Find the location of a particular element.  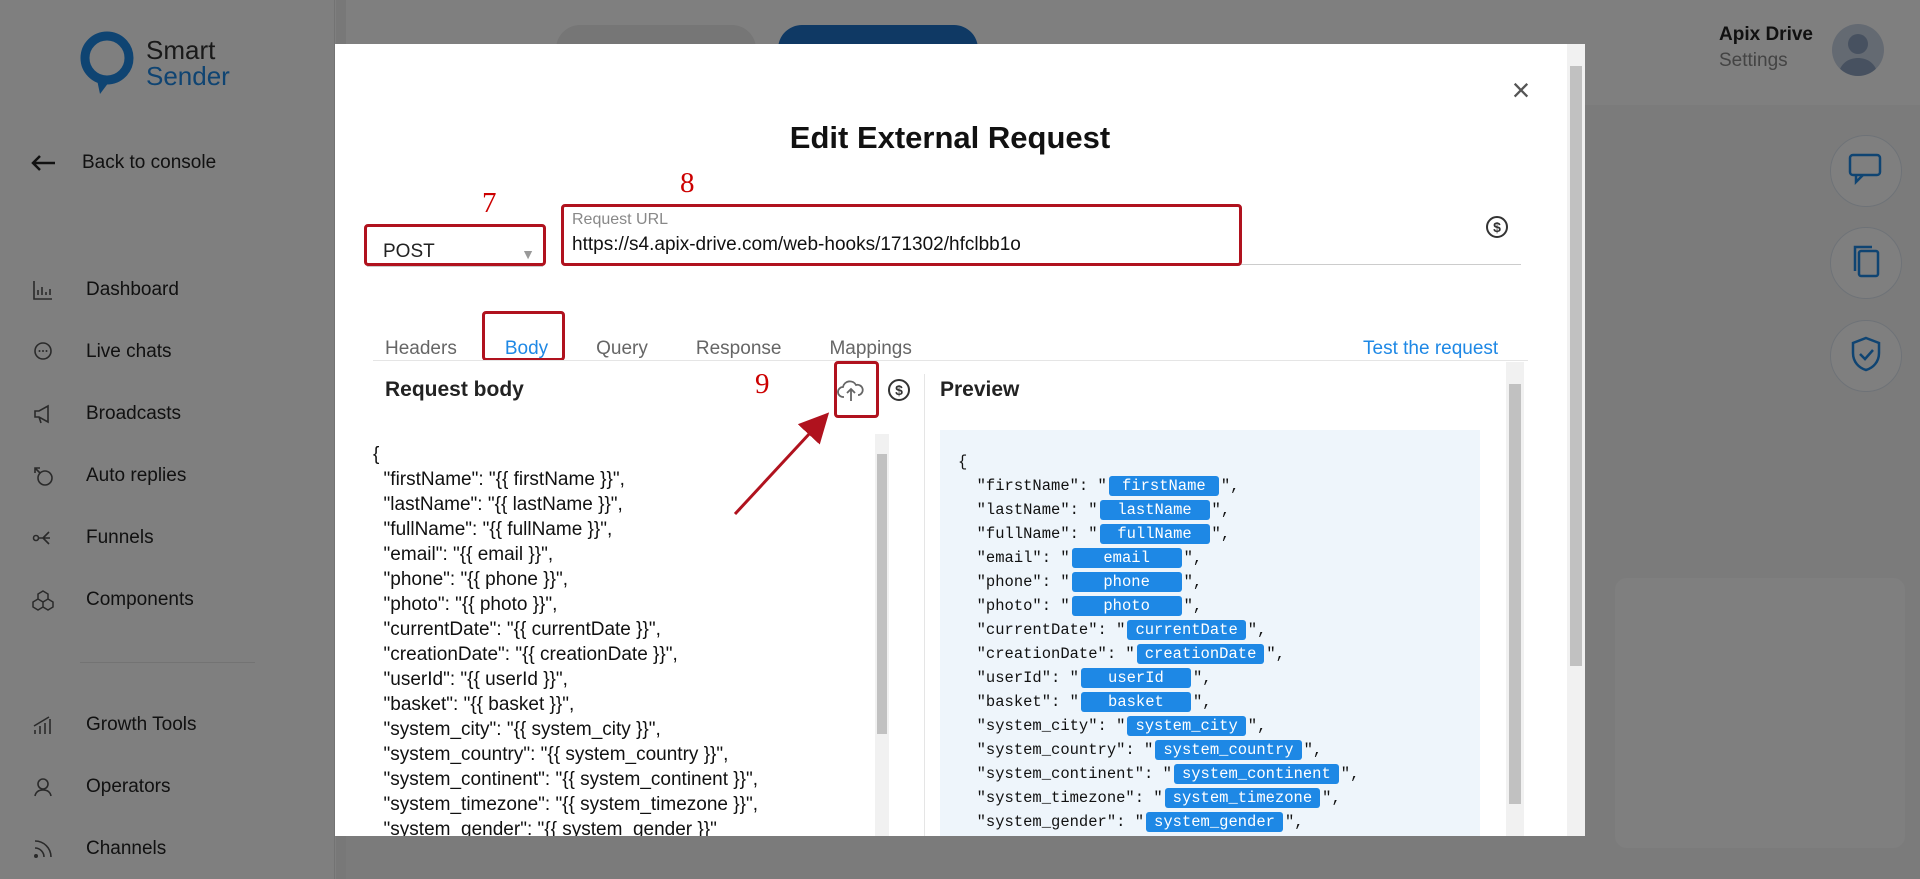

preview-title: Preview is located at coordinates (980, 389).